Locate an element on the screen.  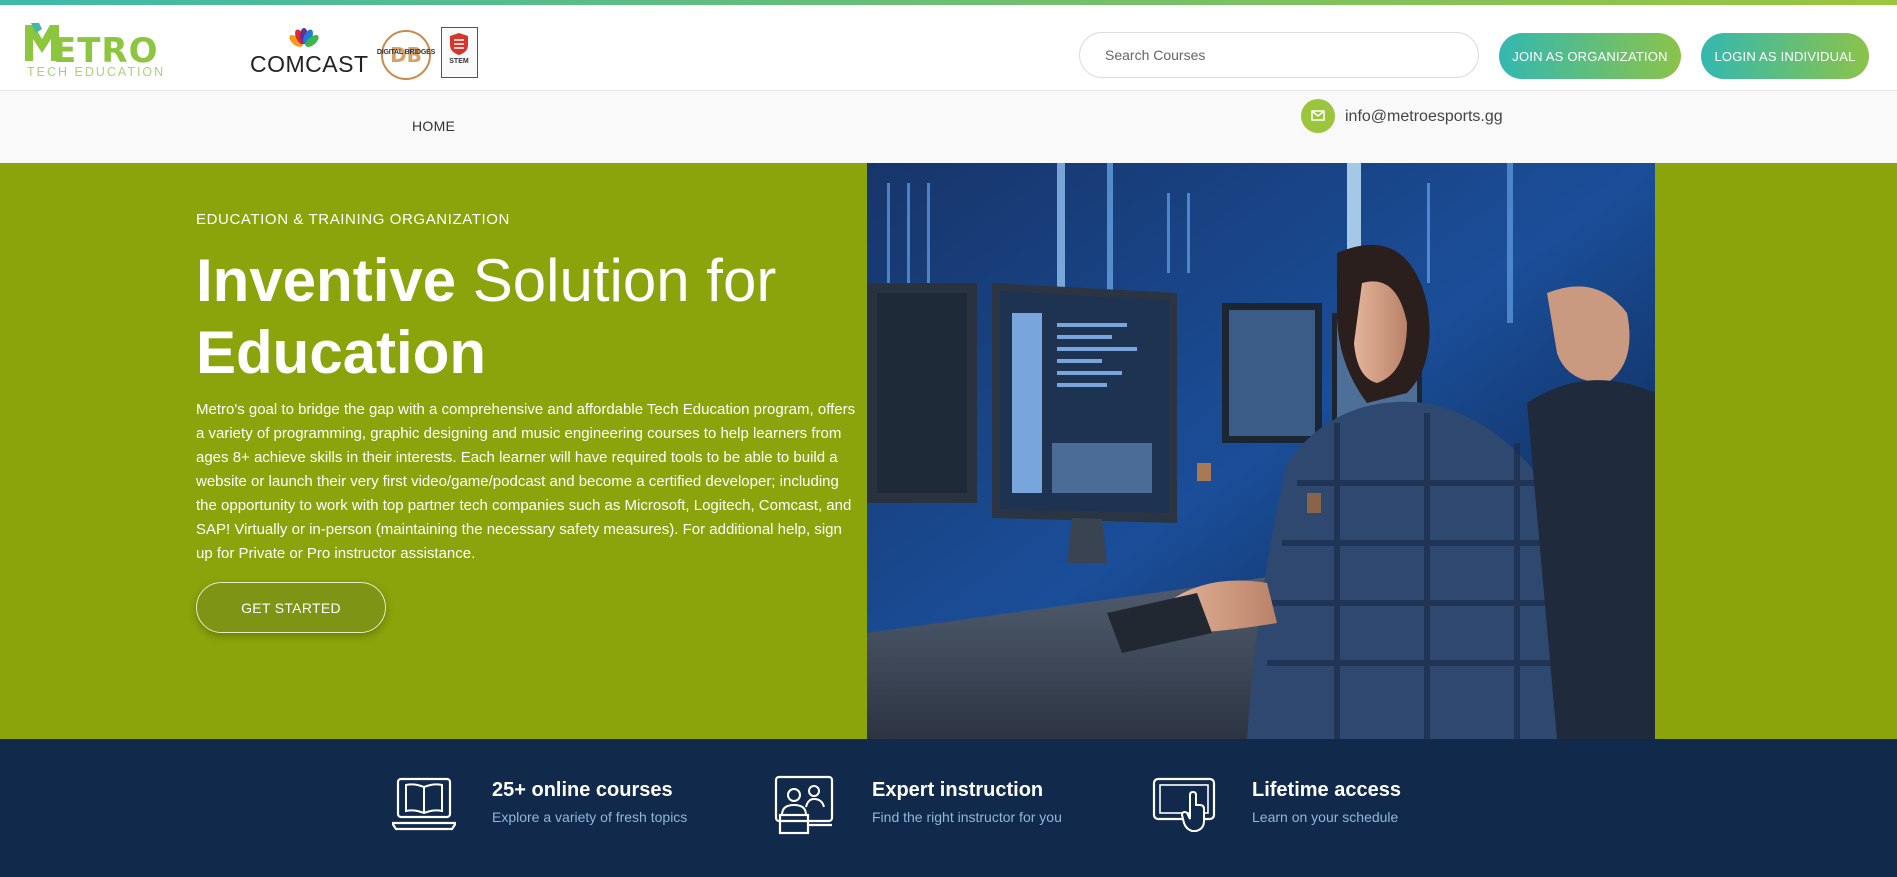
instructor-icon is located at coordinates (804, 805).